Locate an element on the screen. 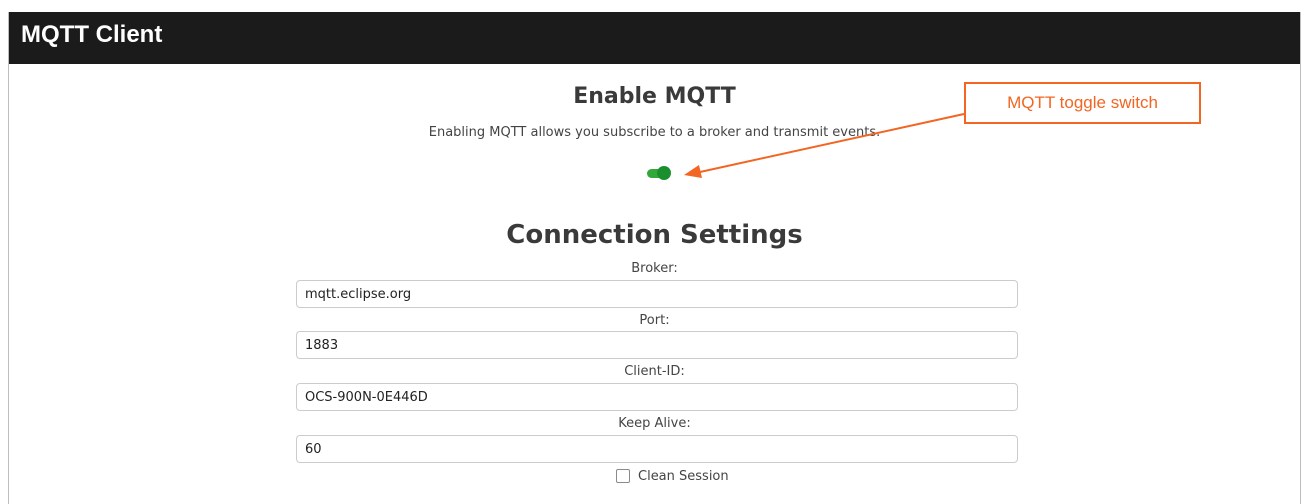 The image size is (1309, 504). port-label: Port: is located at coordinates (654, 320).